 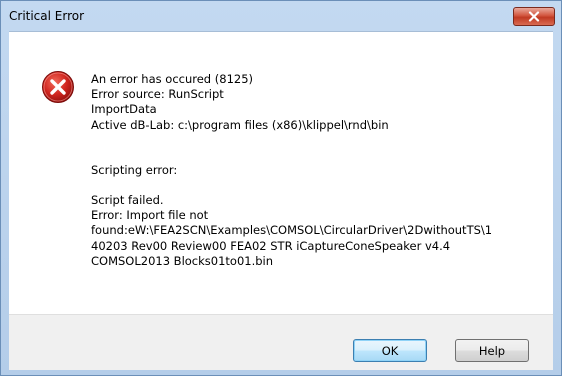 What do you see at coordinates (281, 16) in the screenshot?
I see `title-bar: Critical Error` at bounding box center [281, 16].